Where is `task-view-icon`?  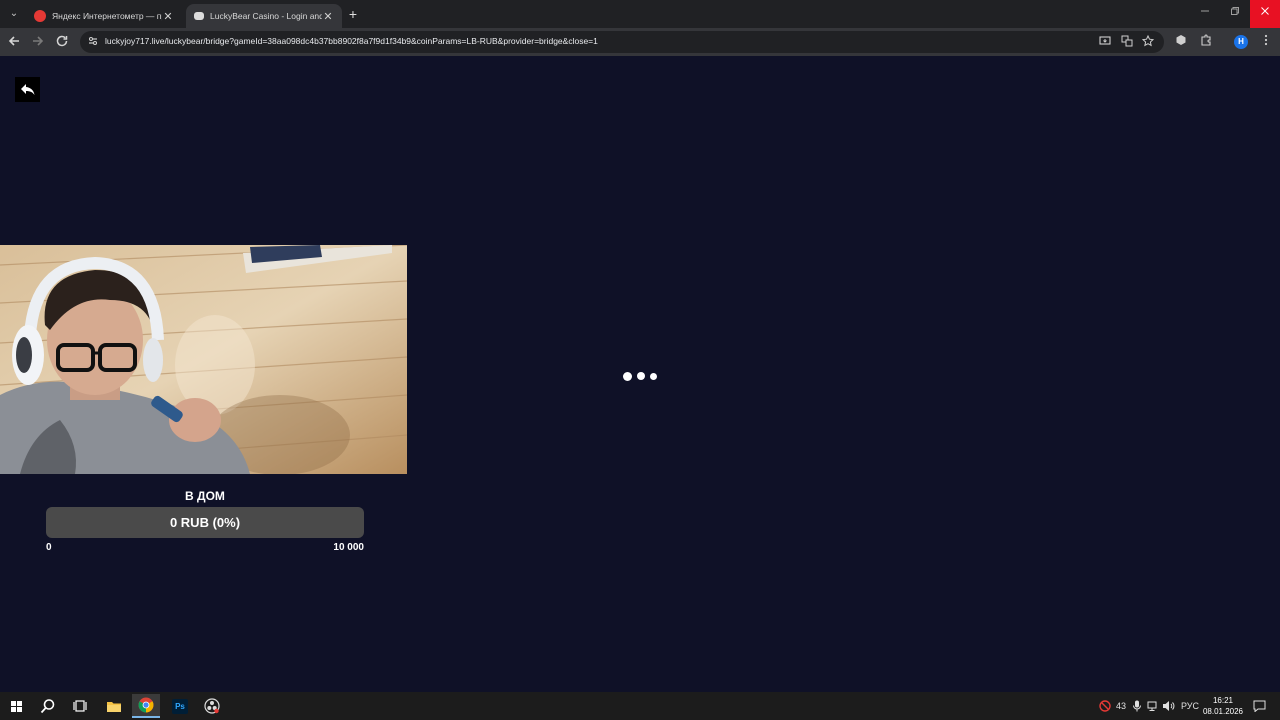 task-view-icon is located at coordinates (80, 706).